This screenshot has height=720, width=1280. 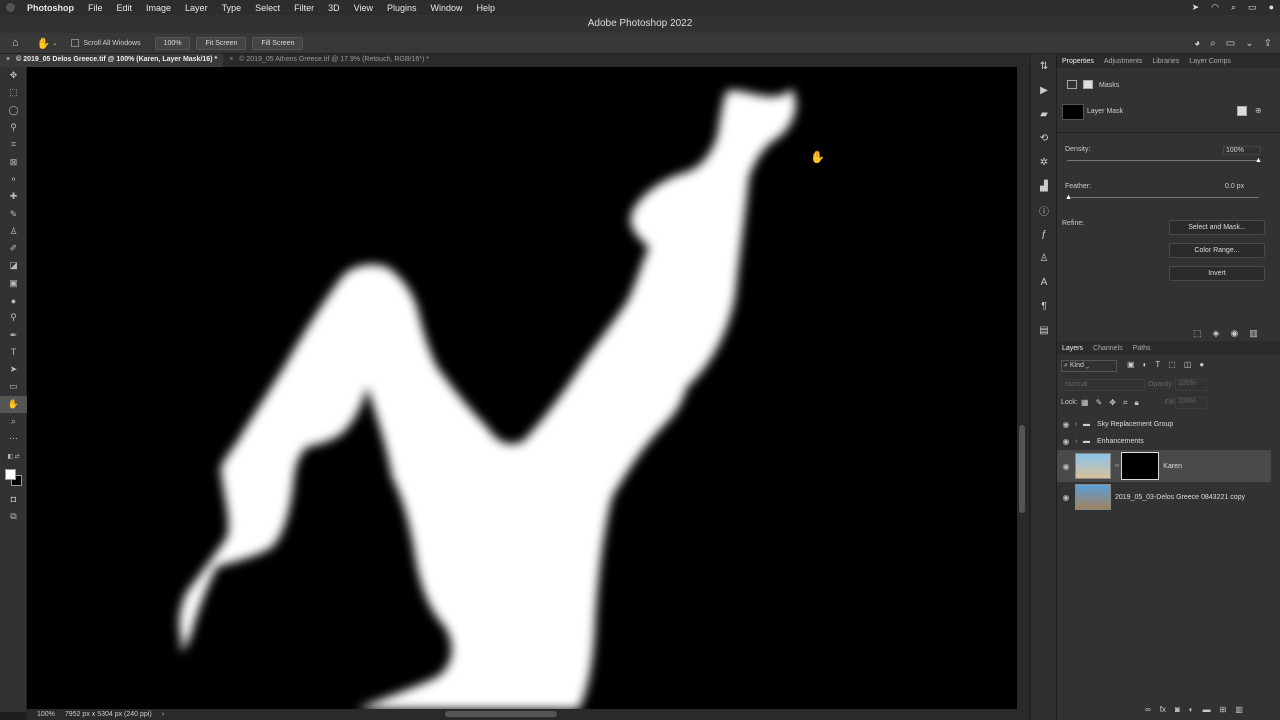 I want to click on menu-layer: Layer, so click(x=196, y=8).